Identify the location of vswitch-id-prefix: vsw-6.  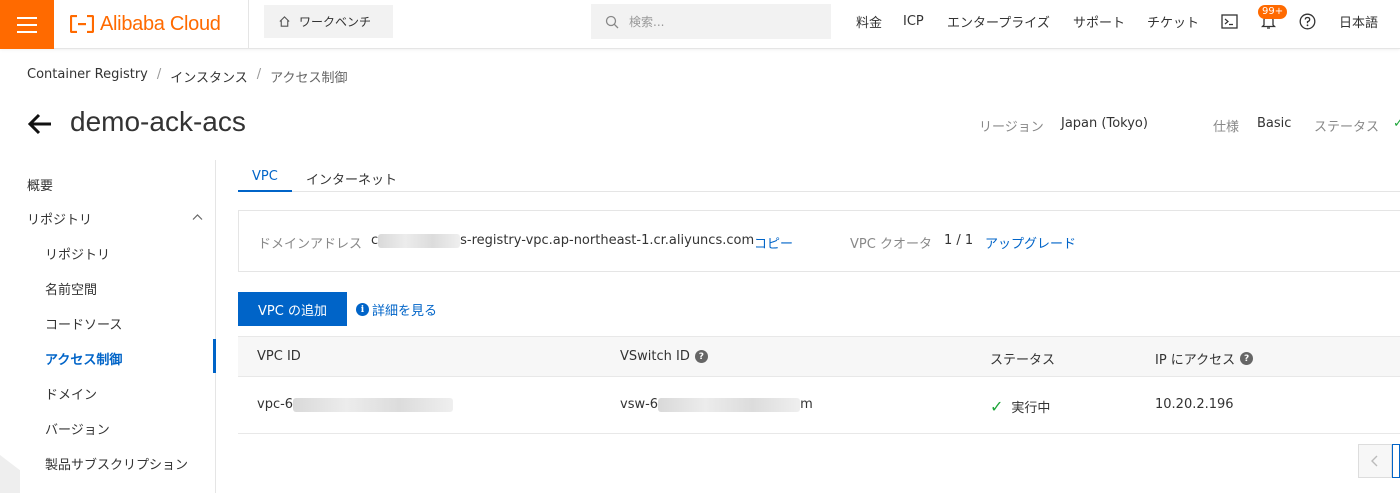
(639, 404).